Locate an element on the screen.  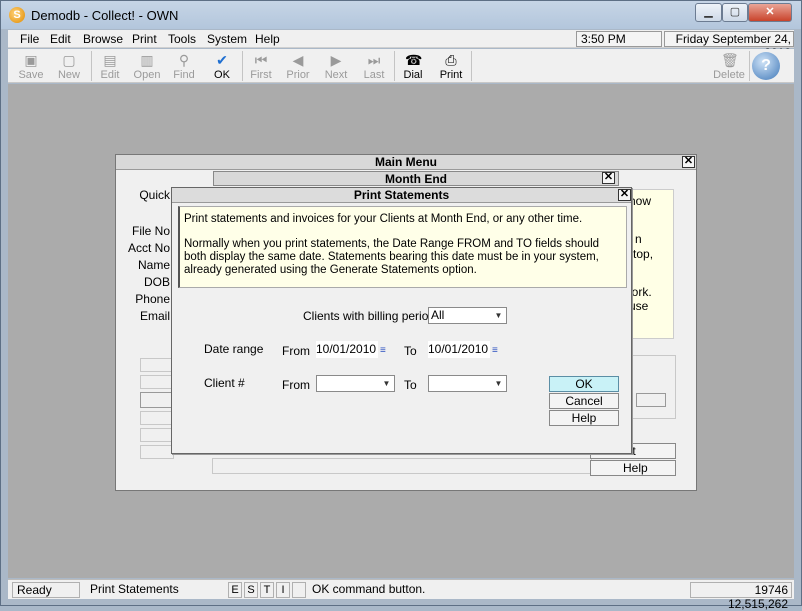
collect-logo-icon: S is located at coordinates (17, 15).